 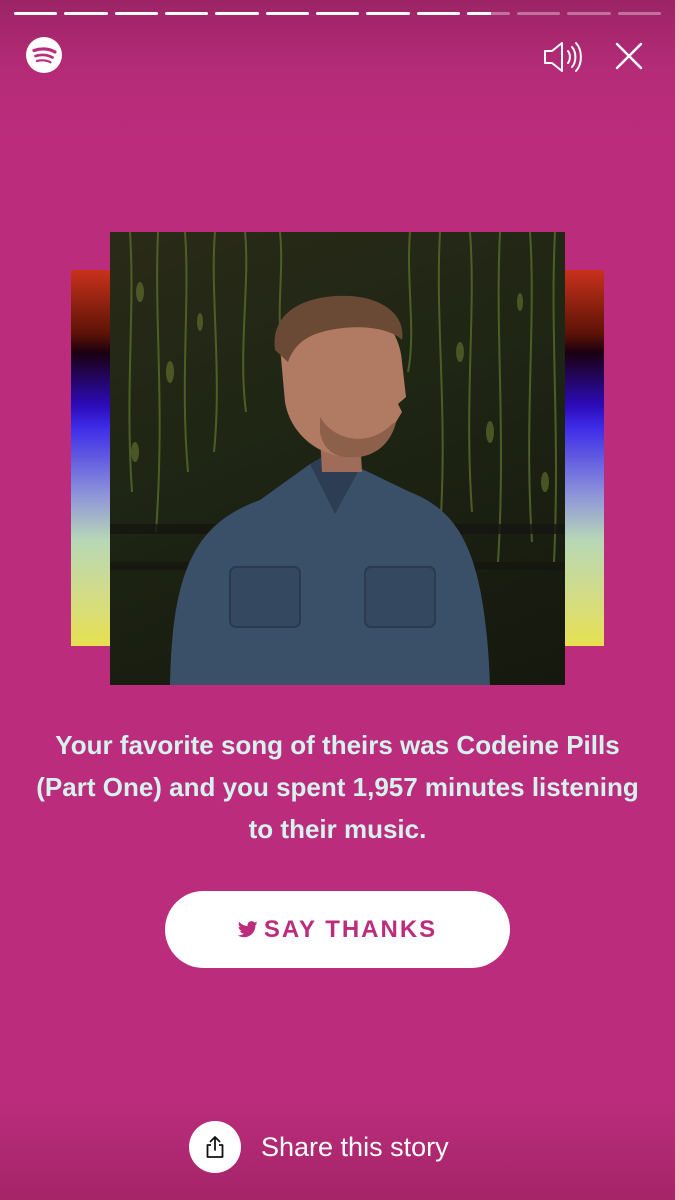 I want to click on twitter-bird-icon, so click(x=247, y=929).